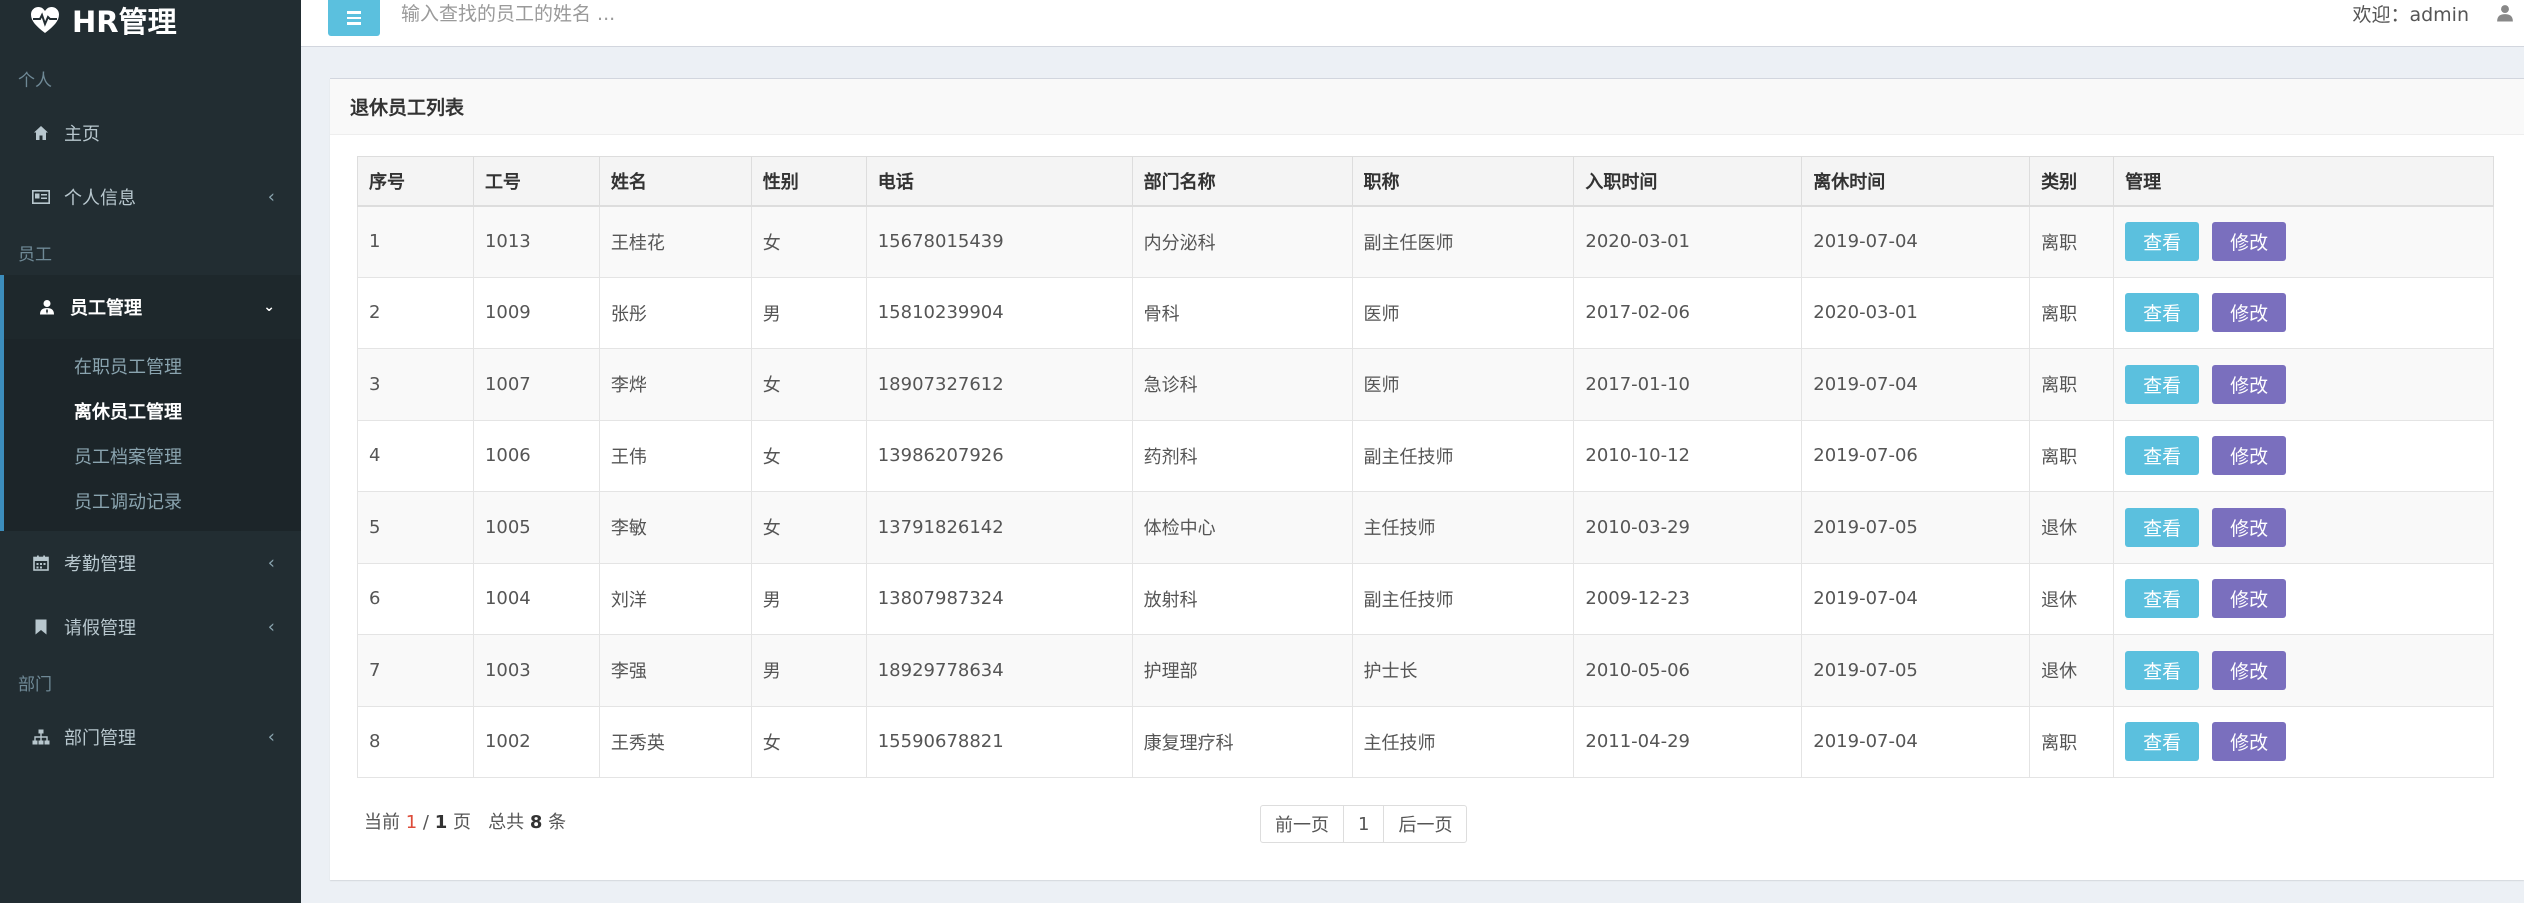  What do you see at coordinates (100, 198) in the screenshot?
I see `sidebar-item-label: 个人信息` at bounding box center [100, 198].